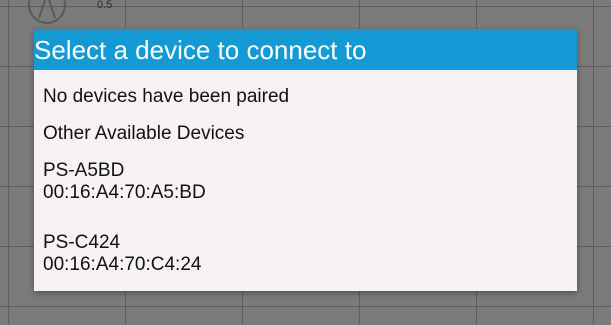 The image size is (611, 325). Describe the element at coordinates (82, 242) in the screenshot. I see `device-name: PS-C424` at that location.